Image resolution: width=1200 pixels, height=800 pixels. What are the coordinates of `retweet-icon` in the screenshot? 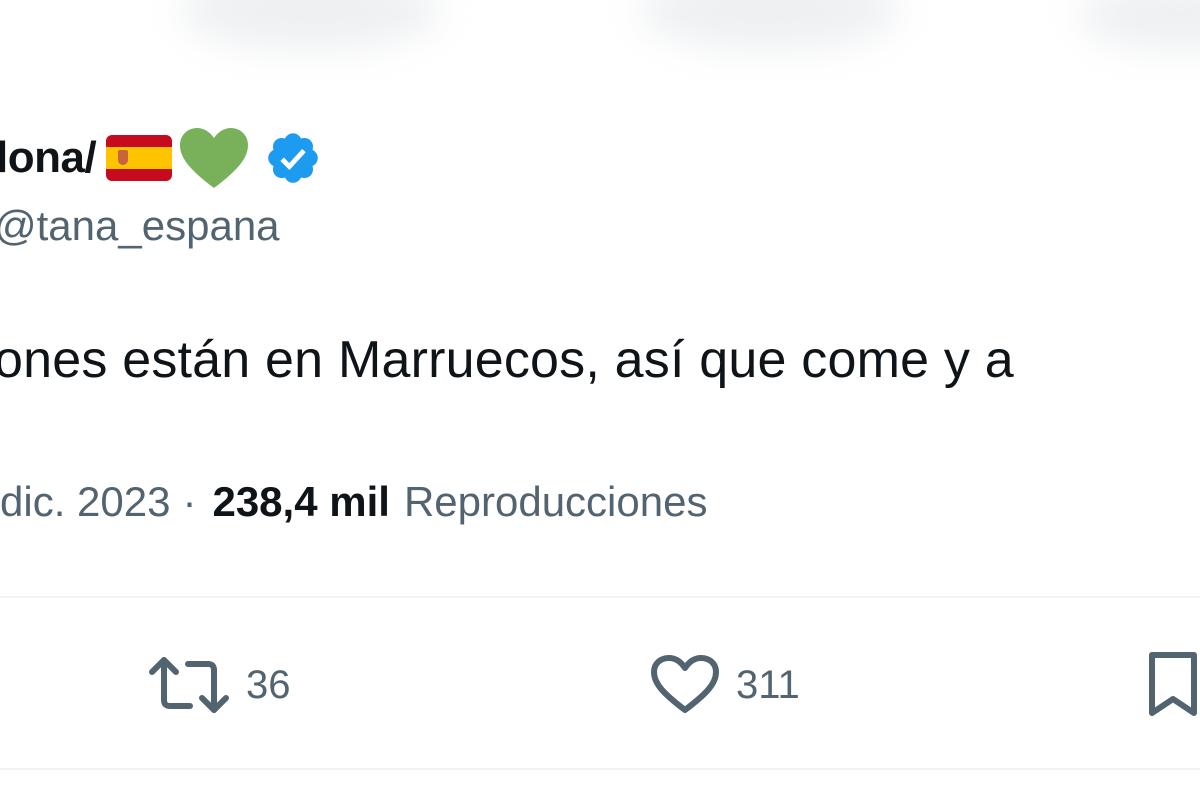 It's located at (189, 685).